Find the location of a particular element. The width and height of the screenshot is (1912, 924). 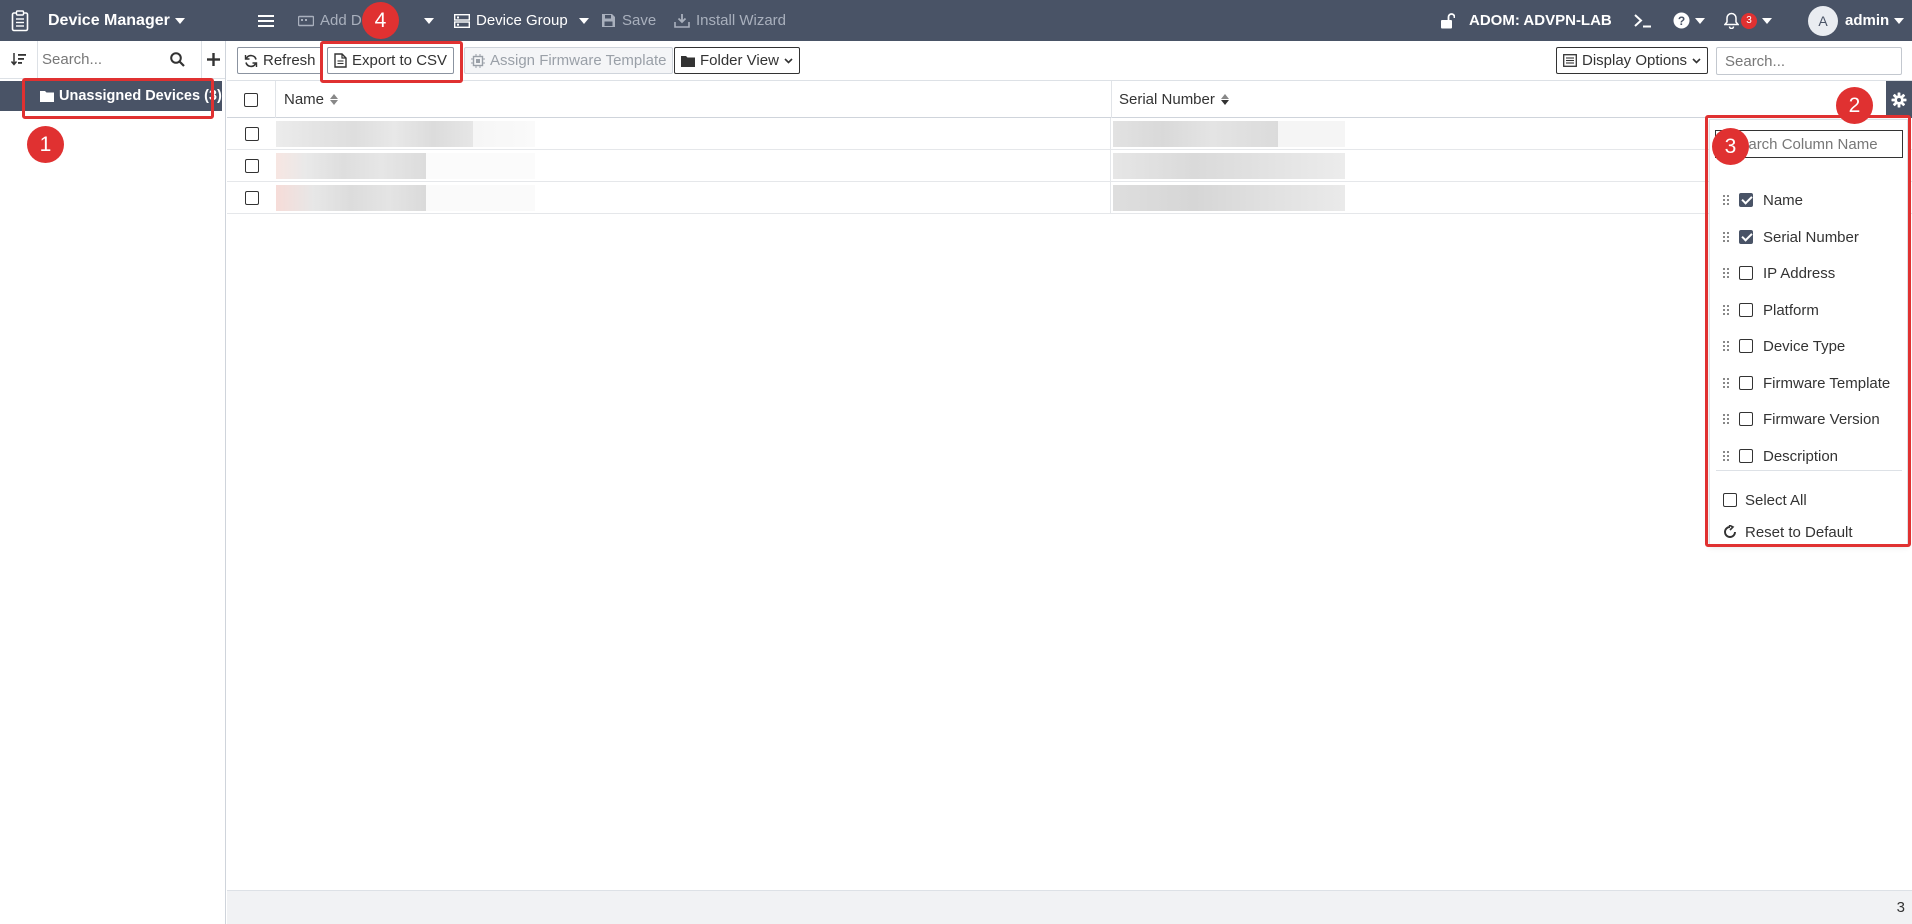

refresh-label: Refresh is located at coordinates (289, 60).